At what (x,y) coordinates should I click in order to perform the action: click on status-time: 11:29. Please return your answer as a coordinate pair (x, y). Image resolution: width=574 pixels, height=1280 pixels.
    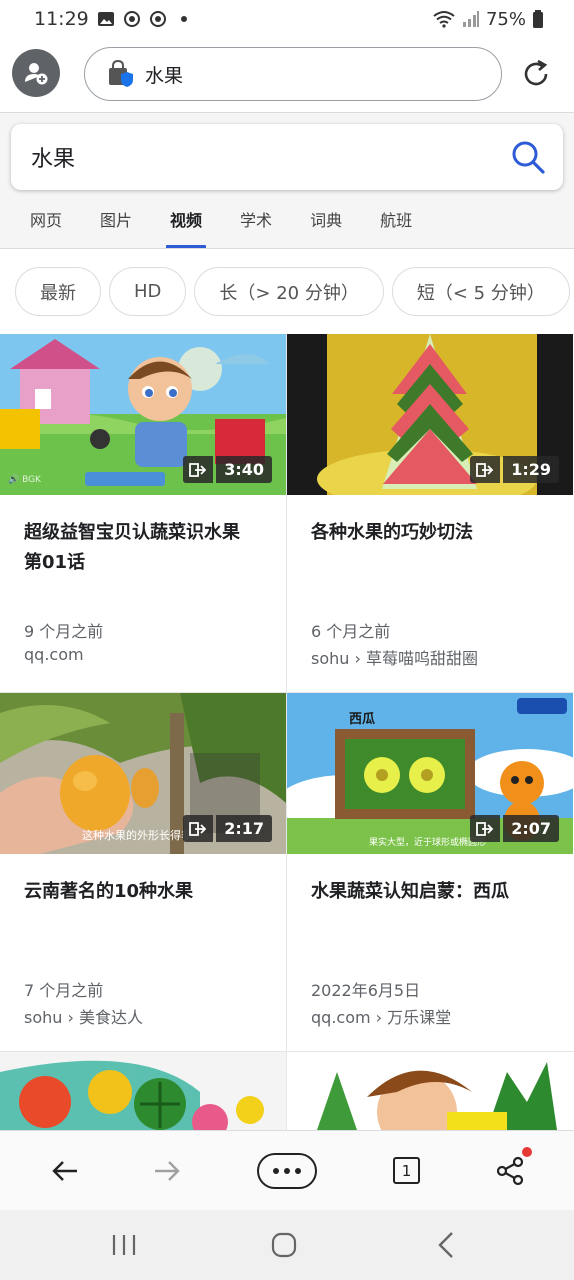
    Looking at the image, I should click on (61, 19).